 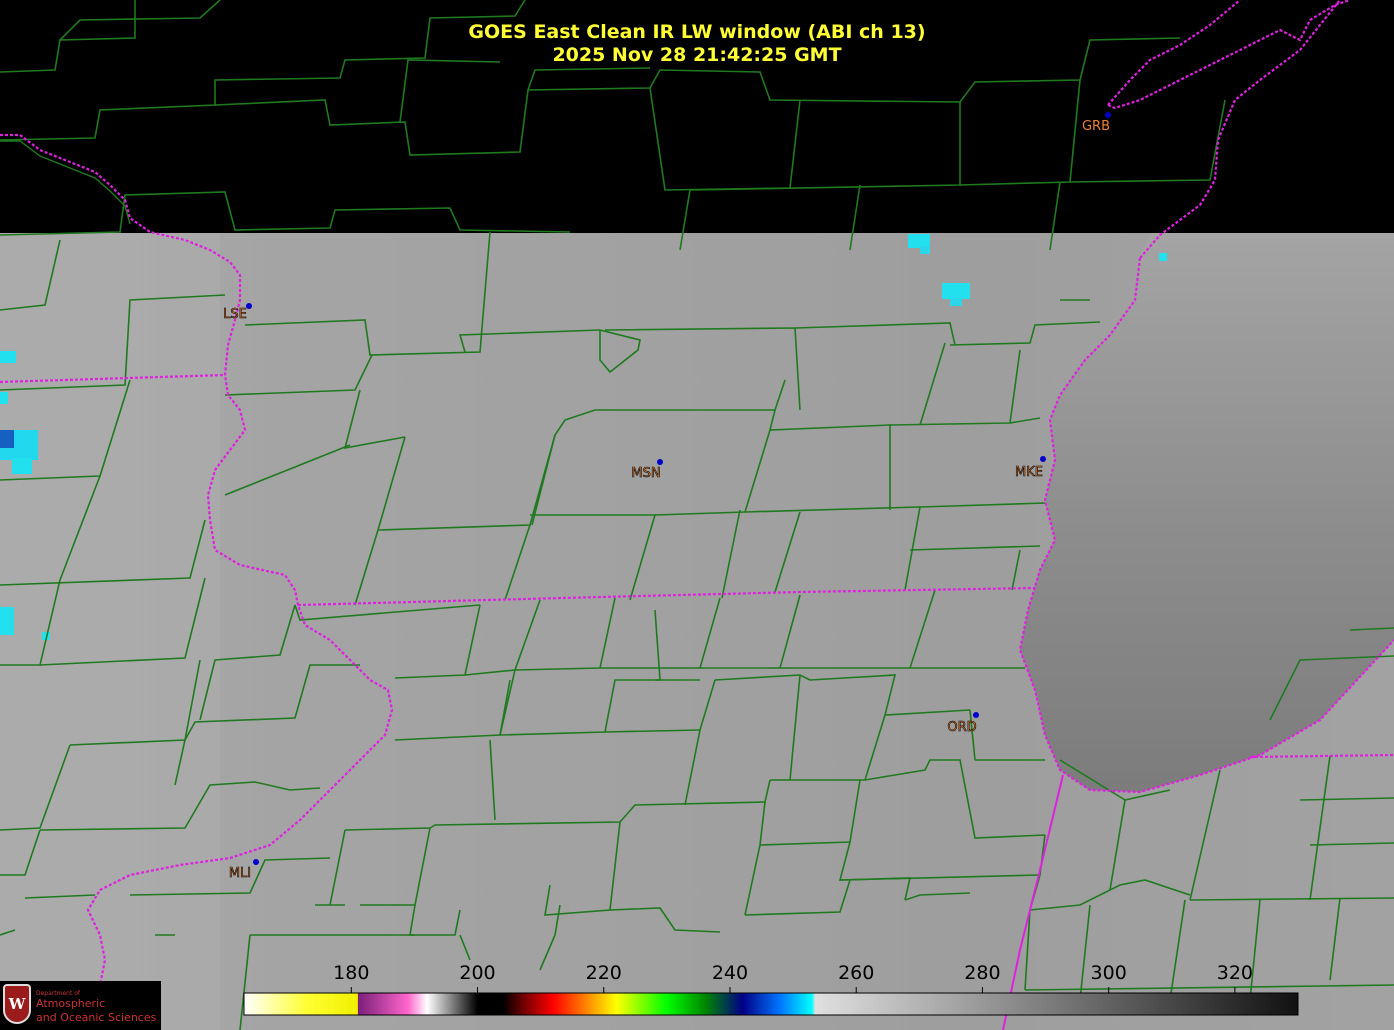 What do you see at coordinates (976, 715) in the screenshot?
I see `station-dot-ord` at bounding box center [976, 715].